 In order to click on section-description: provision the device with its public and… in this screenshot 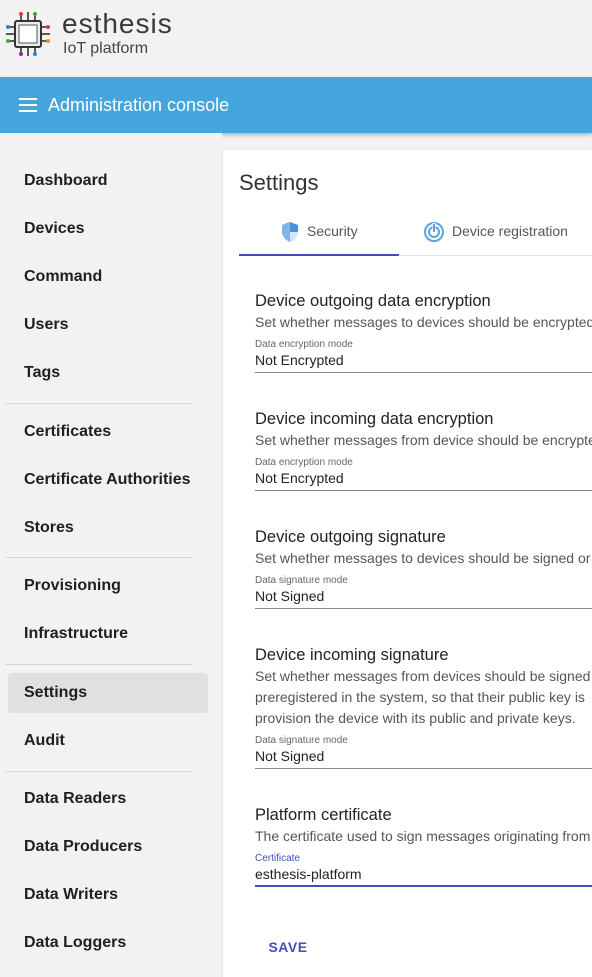, I will do `click(415, 718)`.